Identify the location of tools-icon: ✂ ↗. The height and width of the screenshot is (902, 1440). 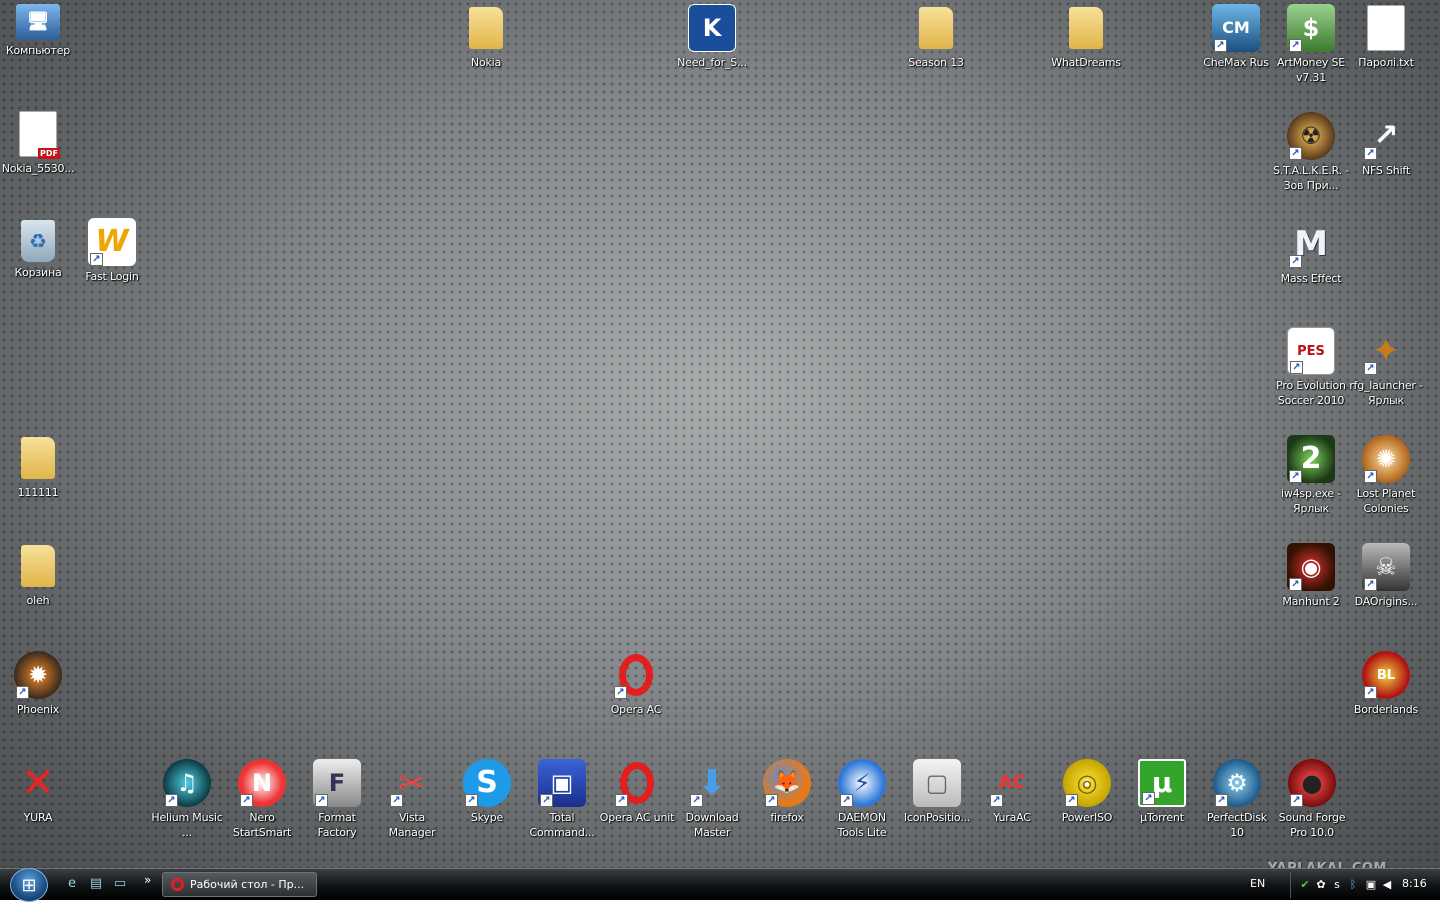
(412, 783).